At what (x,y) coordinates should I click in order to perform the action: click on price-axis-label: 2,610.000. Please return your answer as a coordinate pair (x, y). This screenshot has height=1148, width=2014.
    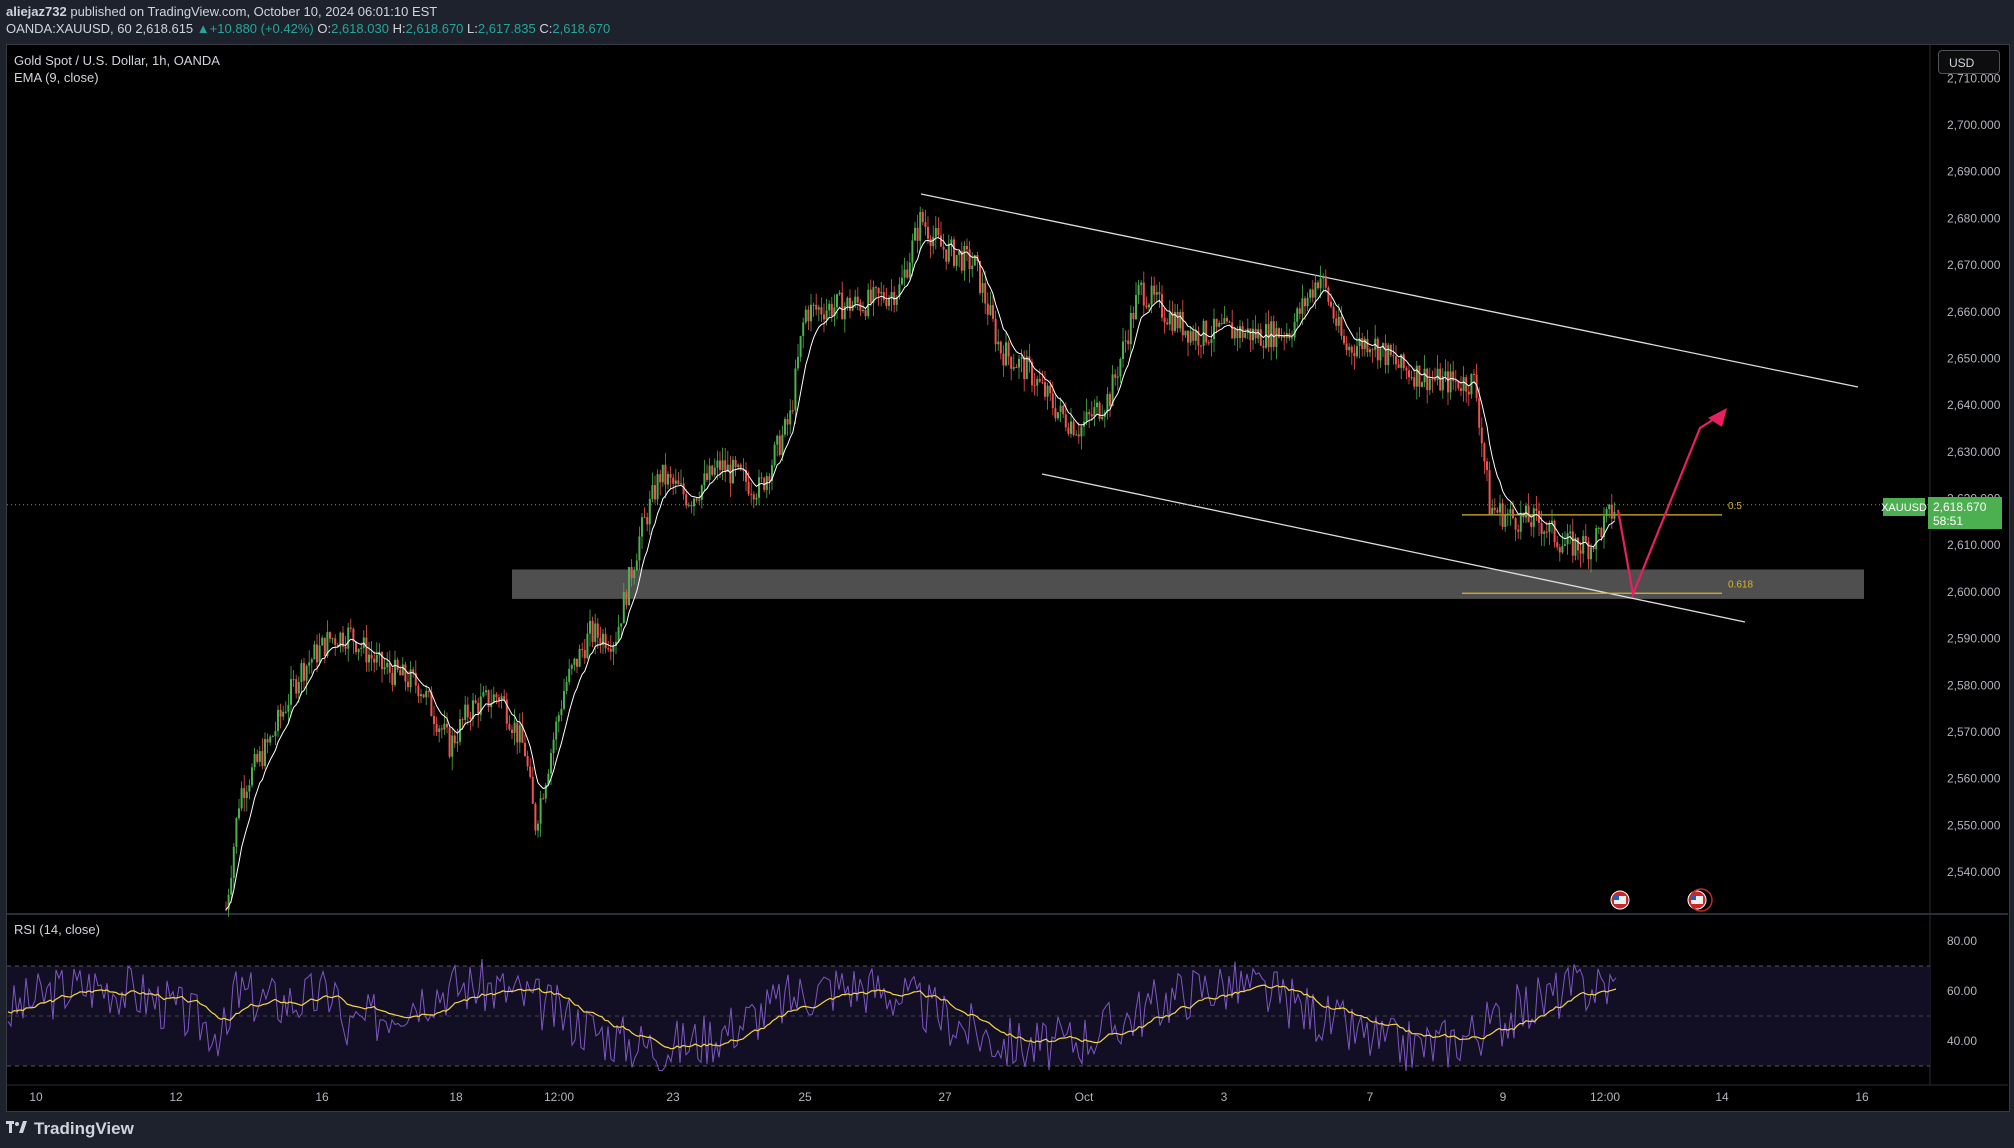
    Looking at the image, I should click on (1974, 545).